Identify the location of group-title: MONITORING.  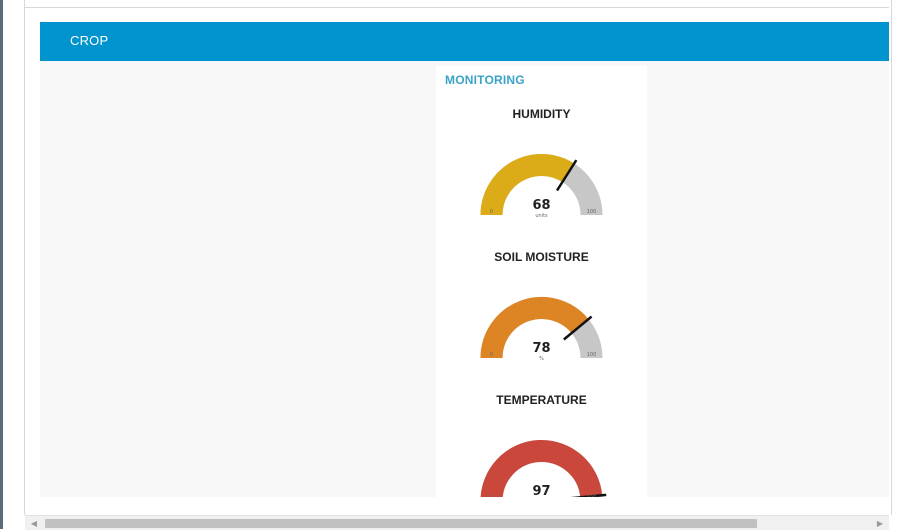
(485, 80).